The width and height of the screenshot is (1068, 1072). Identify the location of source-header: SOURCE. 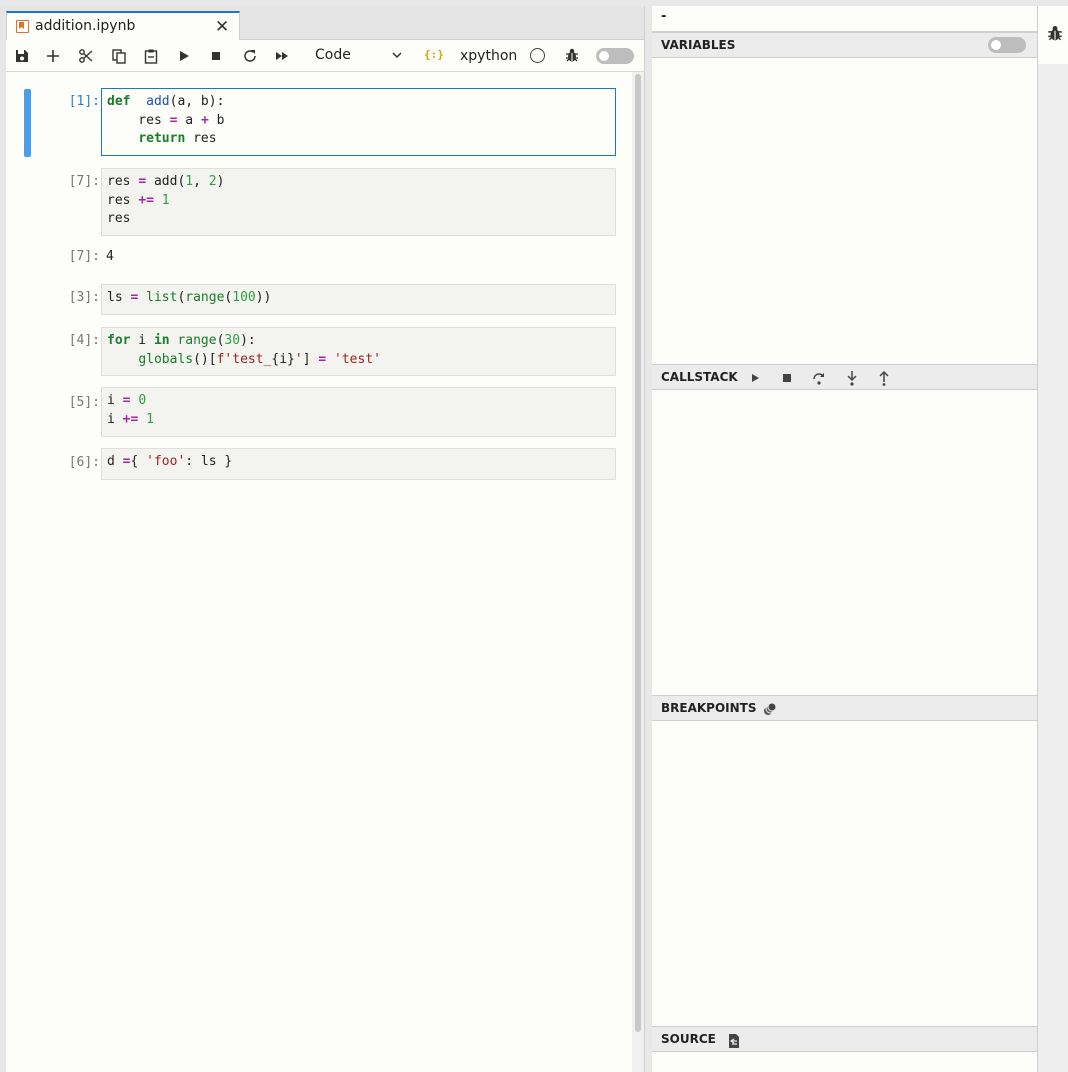
(844, 1039).